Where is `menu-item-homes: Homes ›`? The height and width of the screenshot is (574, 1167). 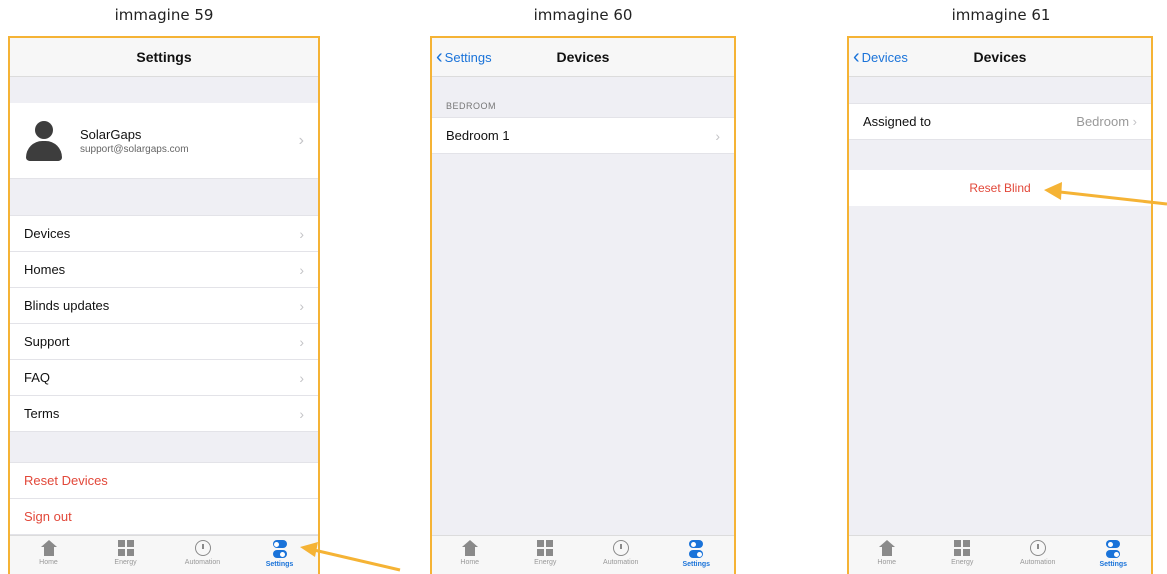
menu-item-homes: Homes › is located at coordinates (164, 270).